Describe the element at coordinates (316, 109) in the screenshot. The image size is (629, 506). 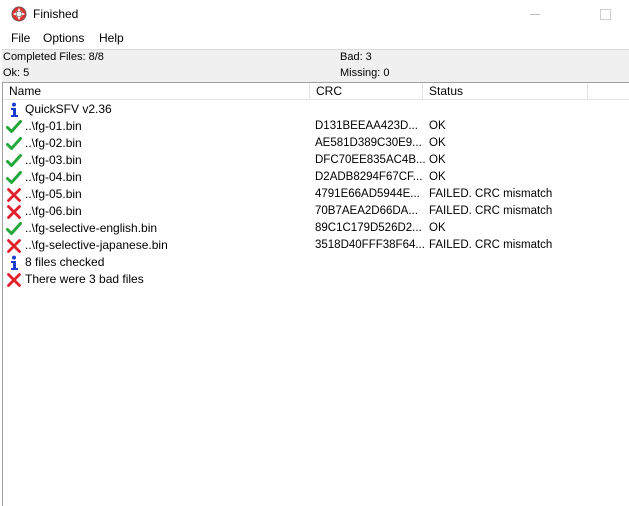
I see `list-item: QuickSFV v2.36` at that location.